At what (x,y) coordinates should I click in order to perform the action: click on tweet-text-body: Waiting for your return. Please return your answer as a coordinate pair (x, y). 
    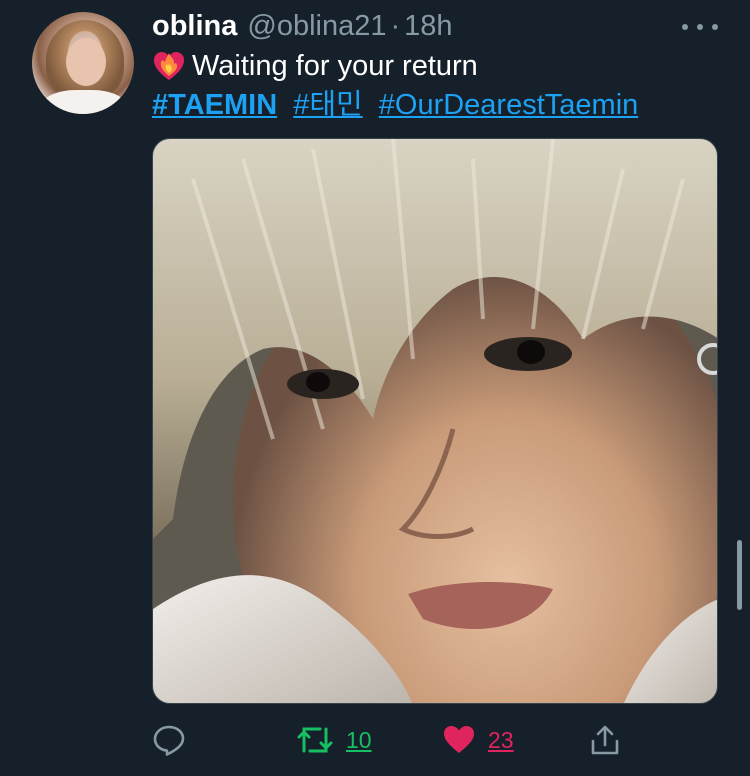
    Looking at the image, I should click on (335, 66).